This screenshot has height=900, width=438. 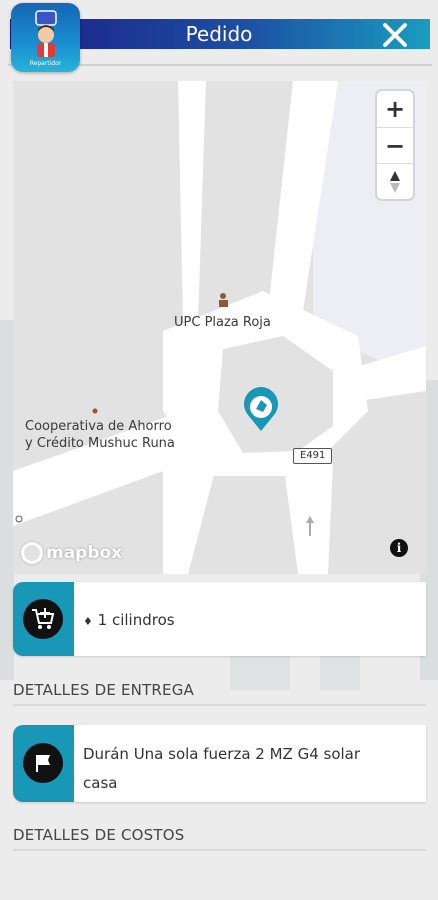 What do you see at coordinates (100, 783) in the screenshot?
I see `delivery-address-line2: casa` at bounding box center [100, 783].